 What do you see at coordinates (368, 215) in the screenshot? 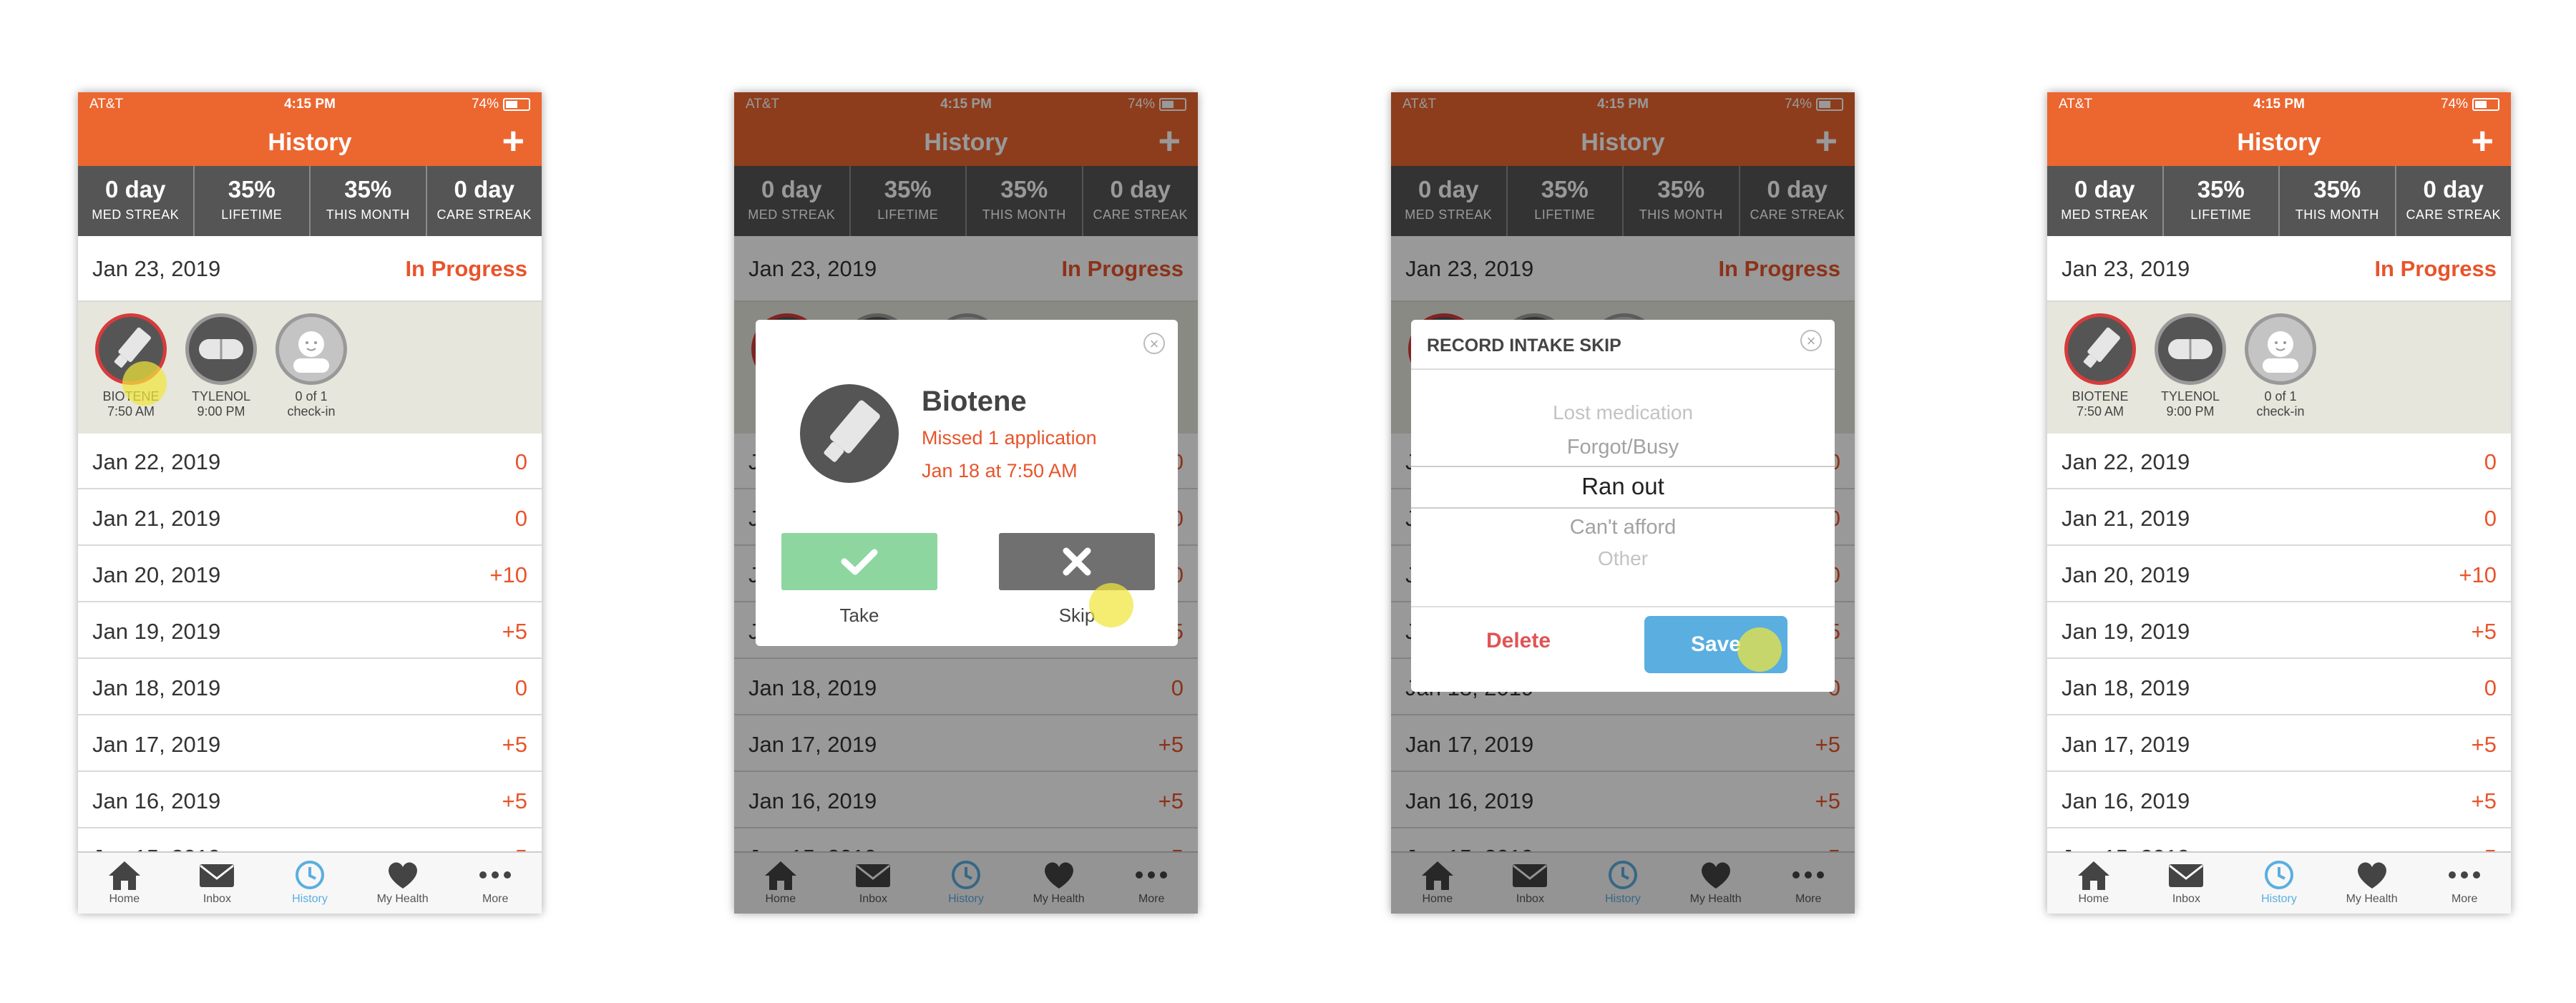
I see `stat-label: THIS MONTH` at bounding box center [368, 215].